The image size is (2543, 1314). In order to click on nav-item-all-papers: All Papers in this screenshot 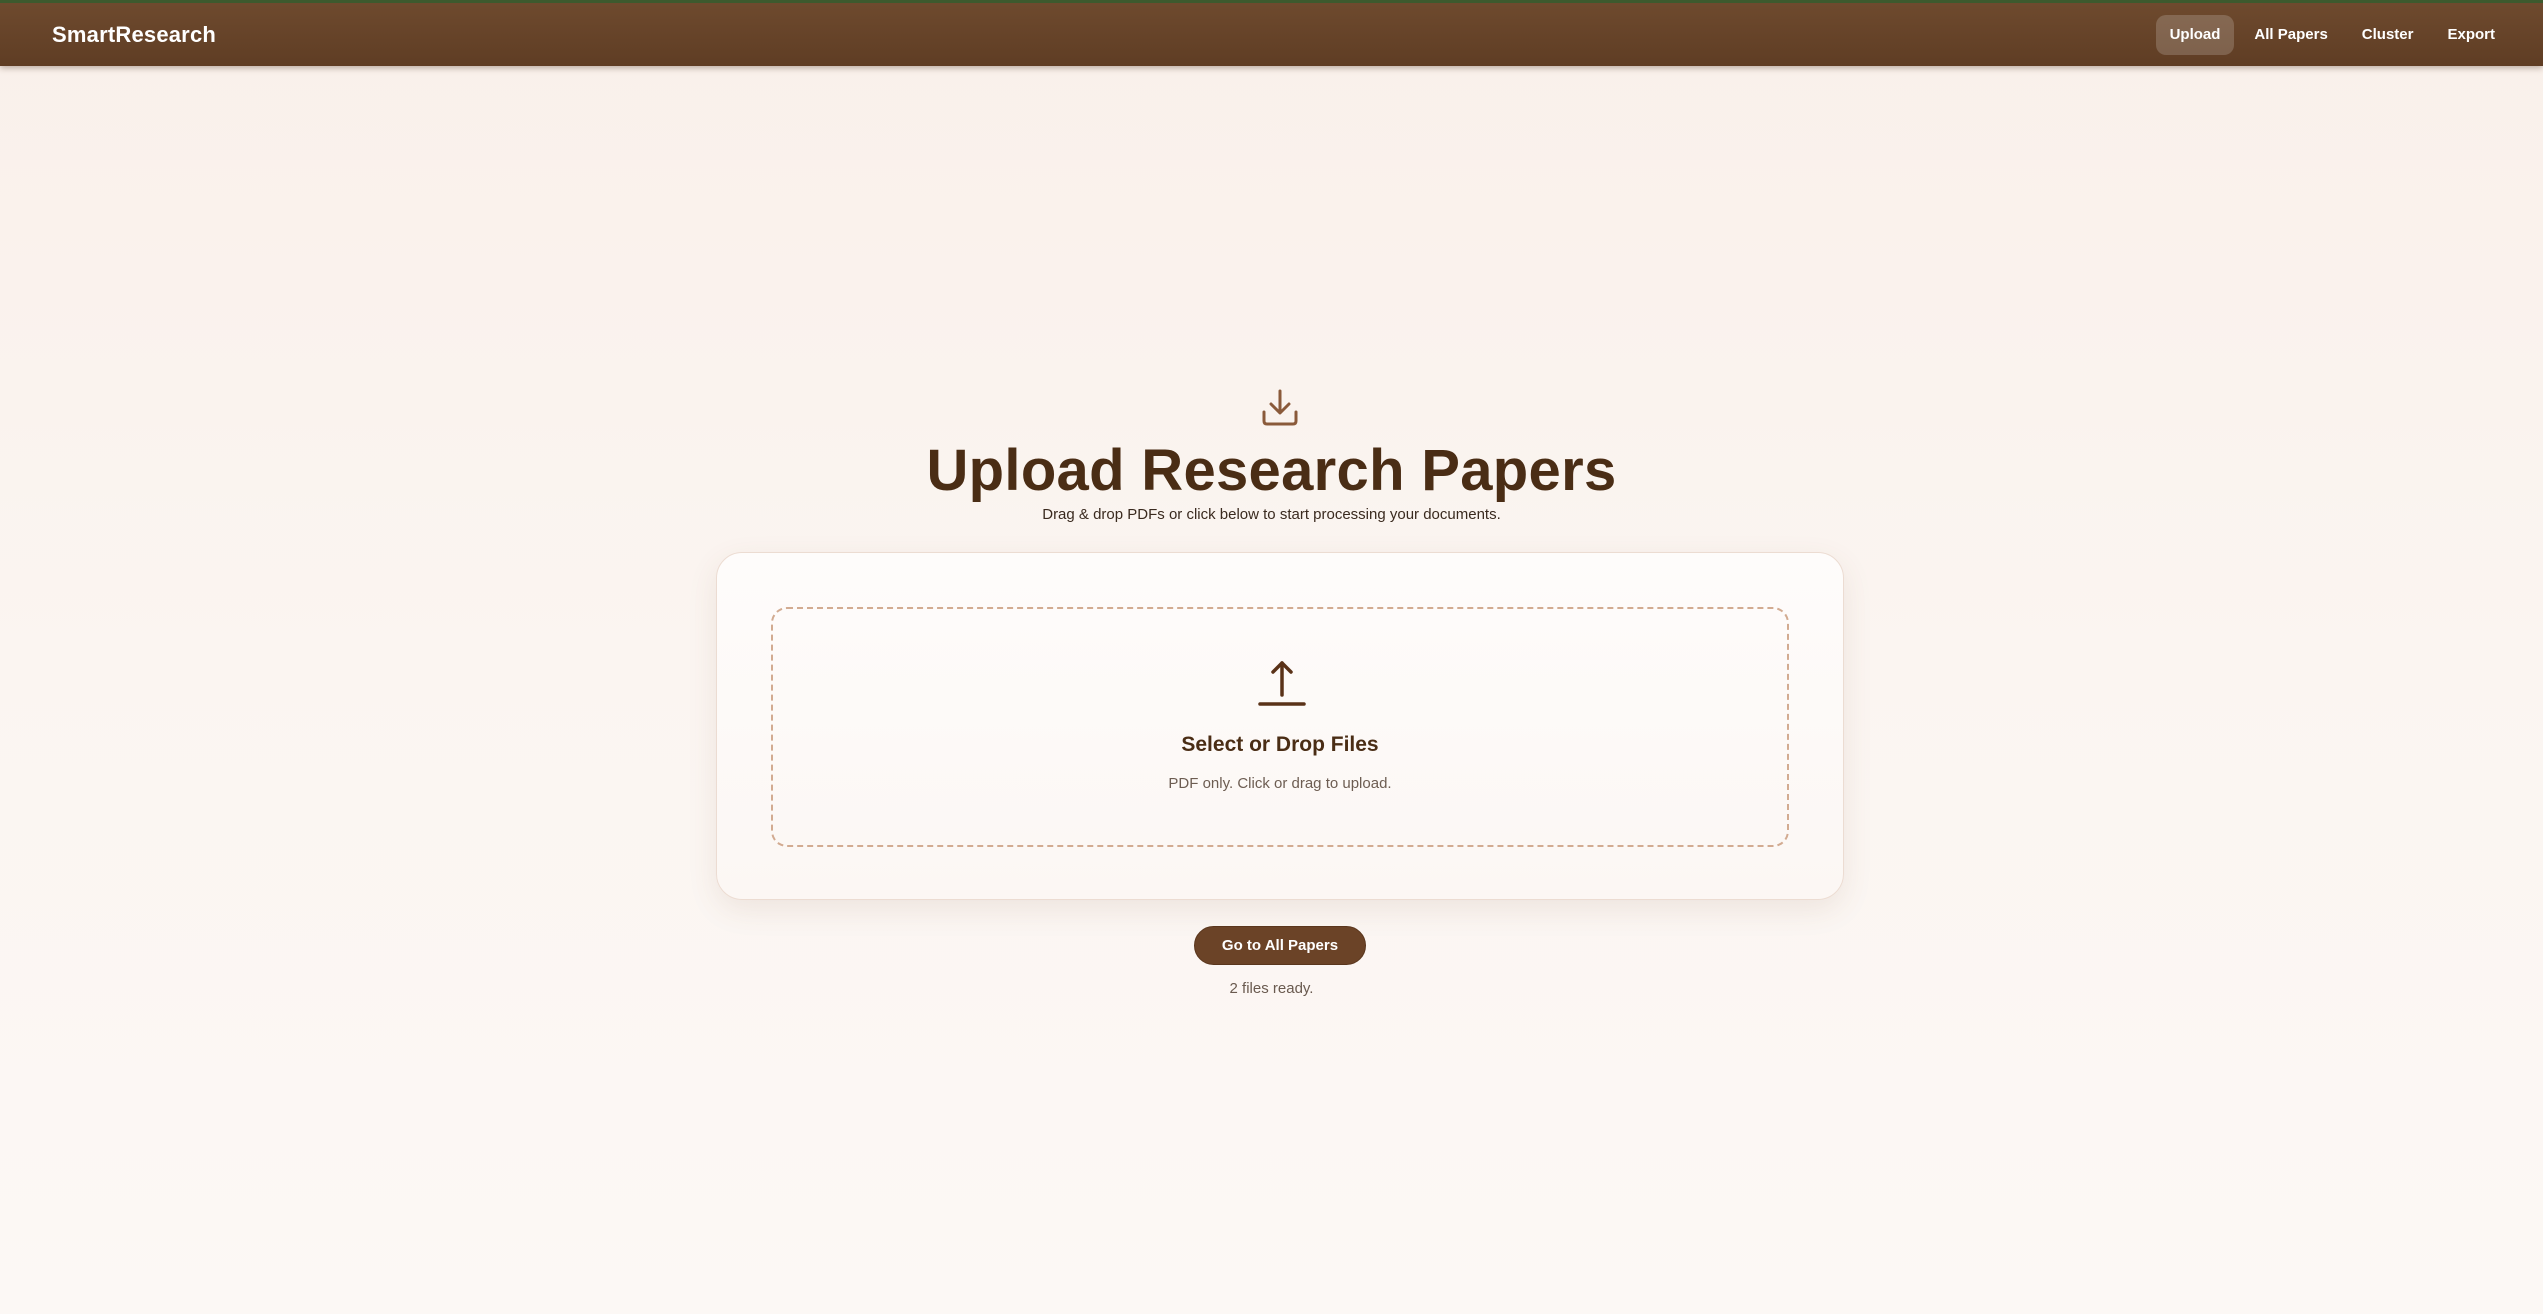, I will do `click(2290, 35)`.